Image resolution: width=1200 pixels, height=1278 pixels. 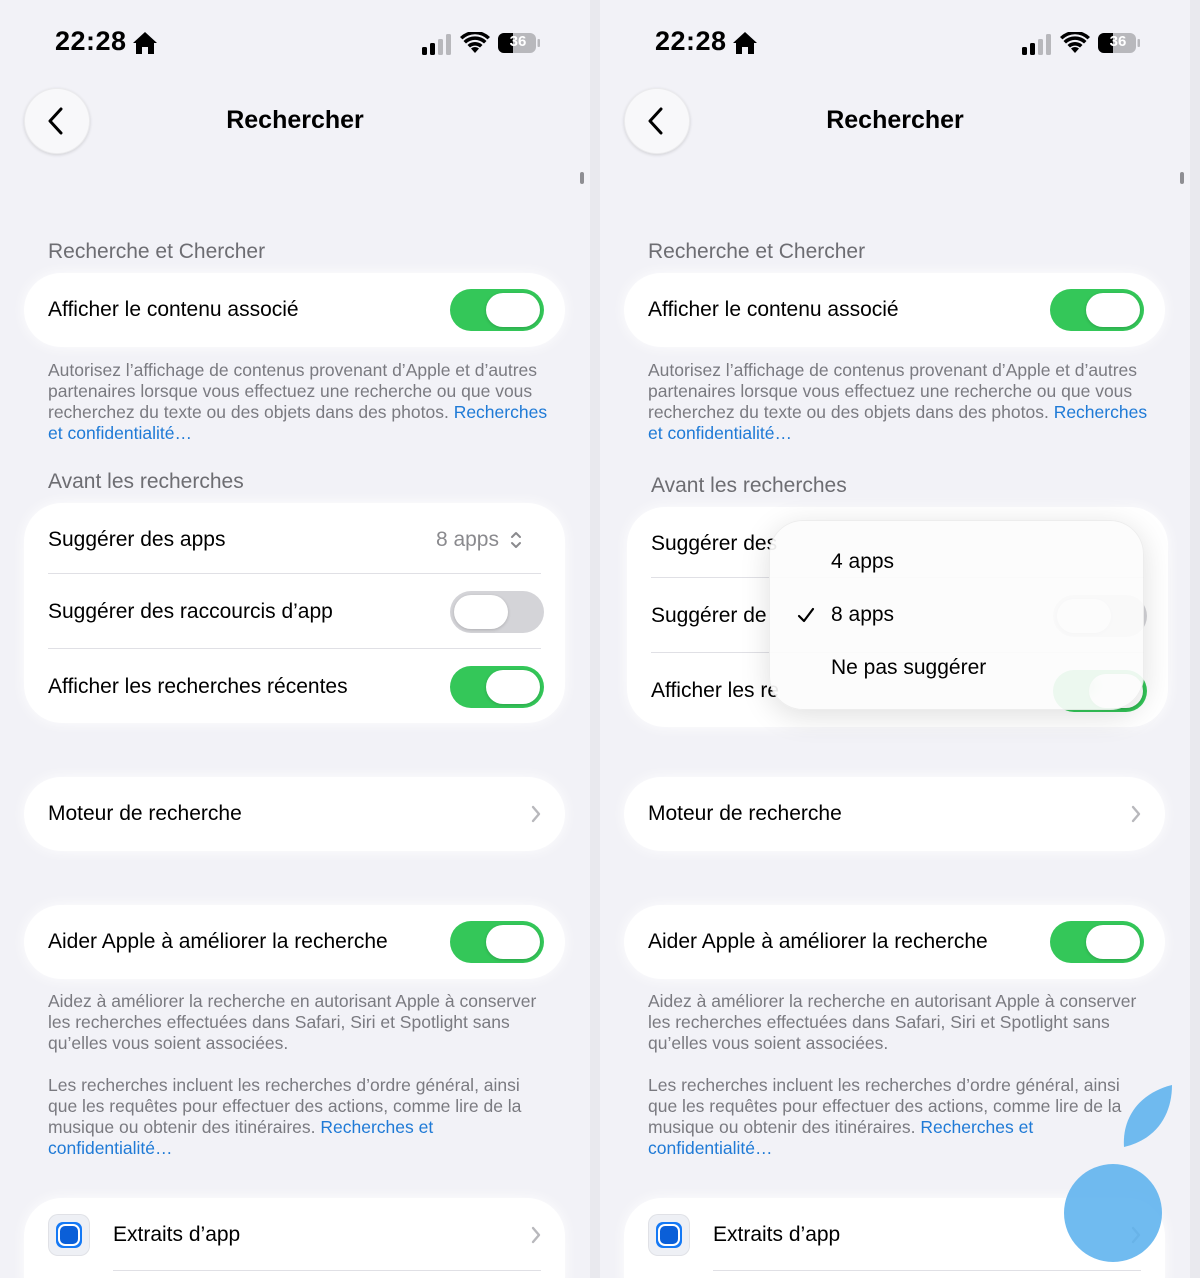 I want to click on card-app-extracts: Extraits d’app, so click(x=294, y=1238).